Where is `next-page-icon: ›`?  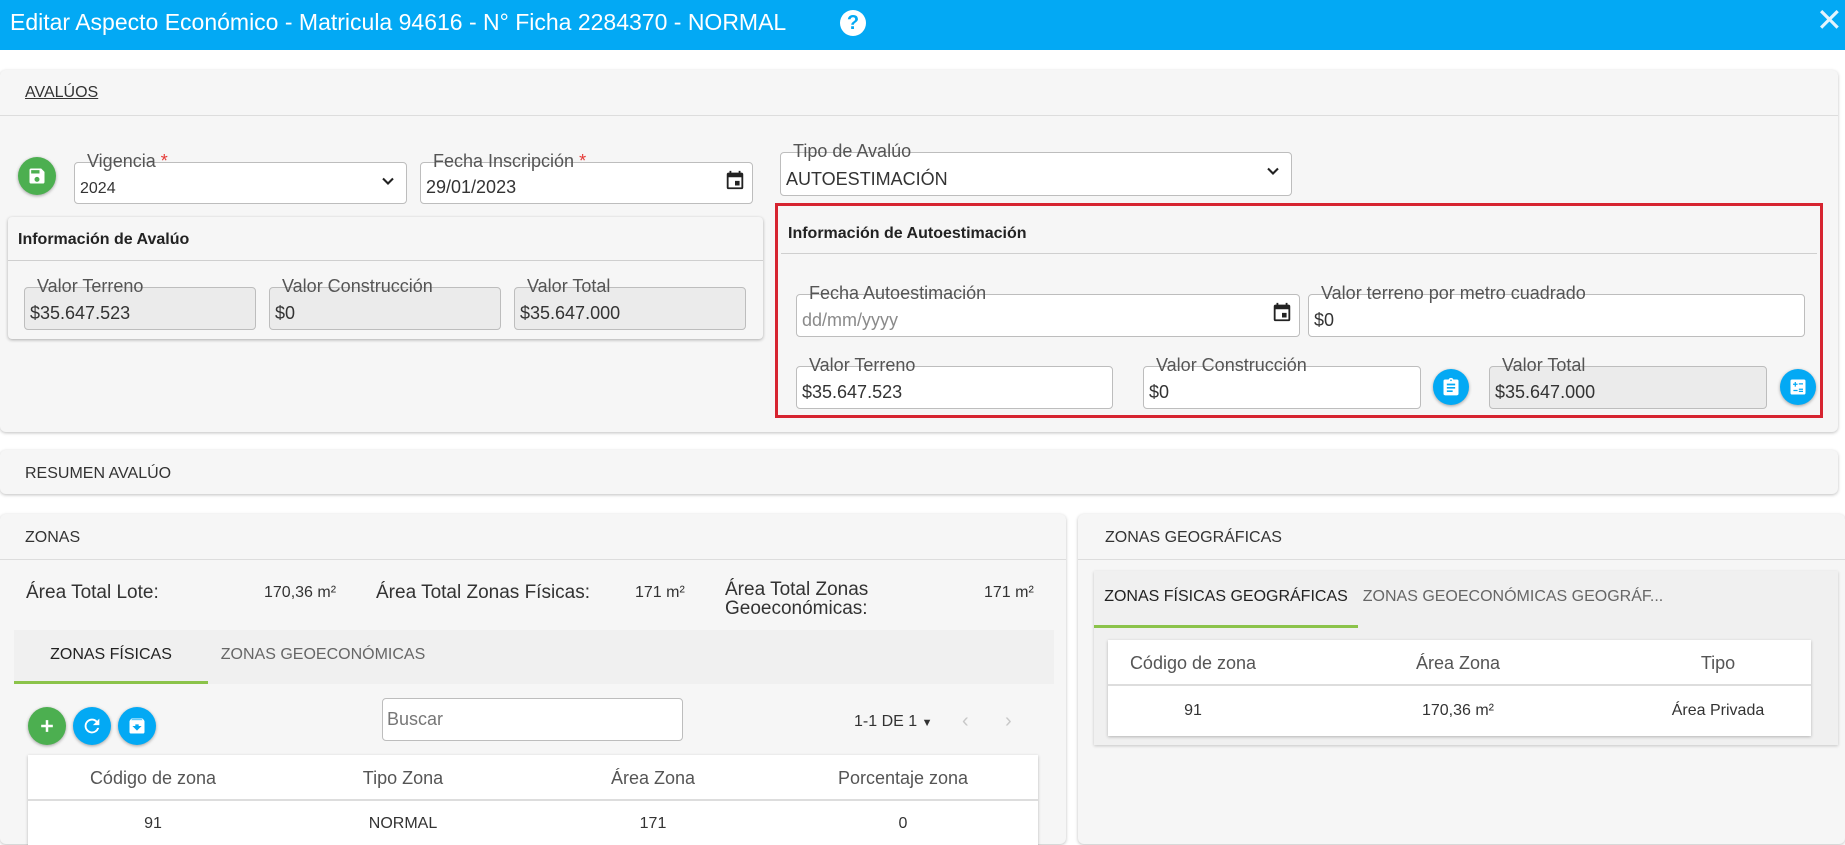
next-page-icon: › is located at coordinates (1008, 721).